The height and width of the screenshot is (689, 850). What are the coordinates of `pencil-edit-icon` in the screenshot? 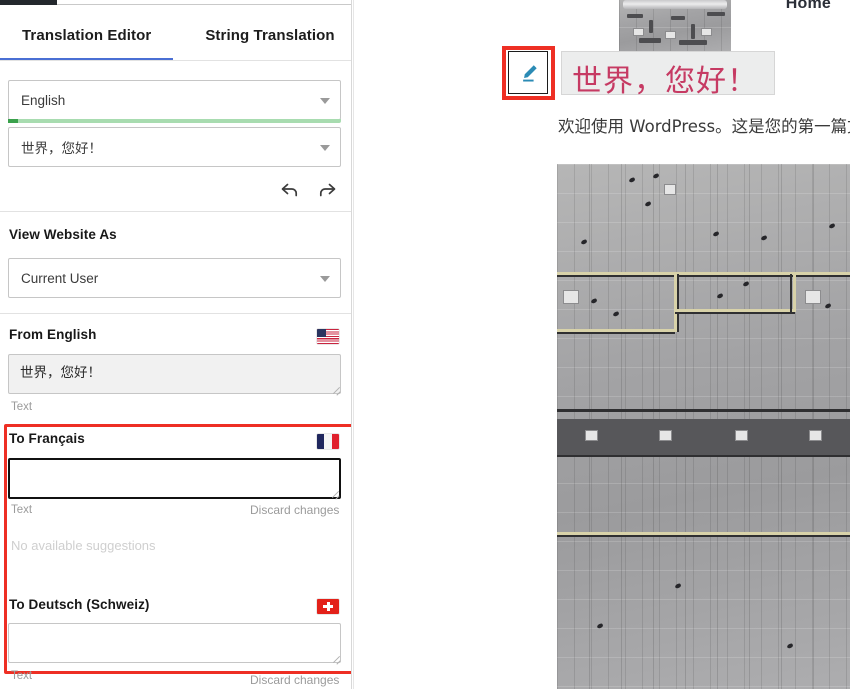 It's located at (530, 73).